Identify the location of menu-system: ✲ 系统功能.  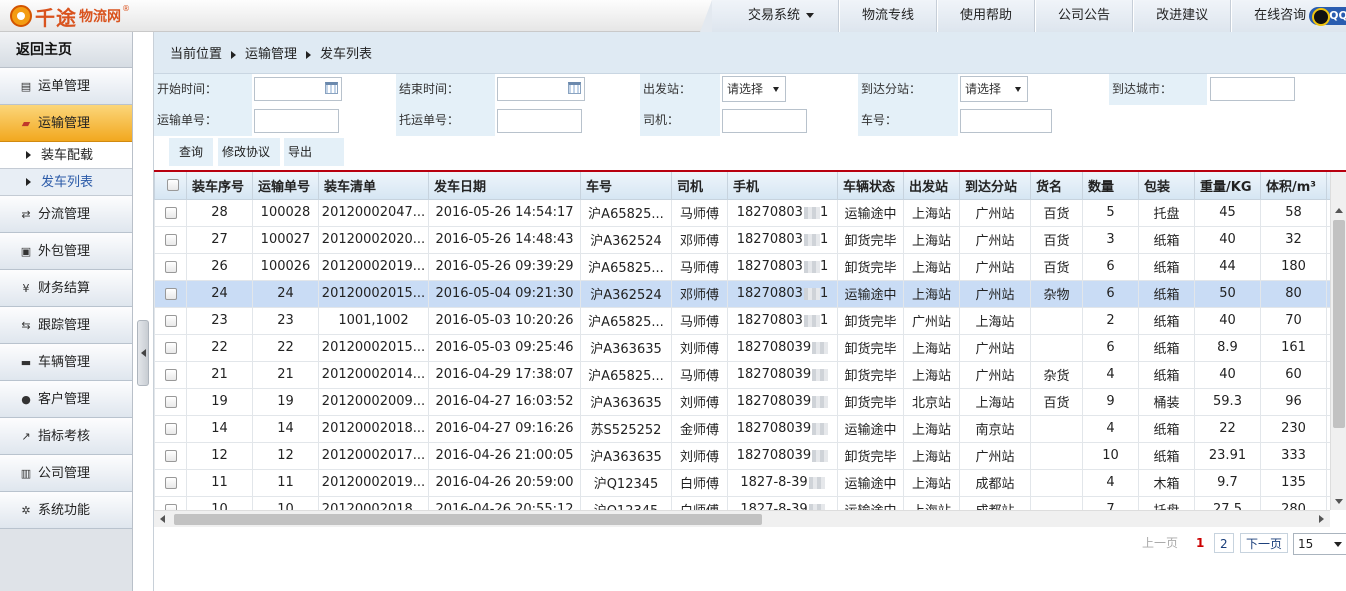
(66, 510).